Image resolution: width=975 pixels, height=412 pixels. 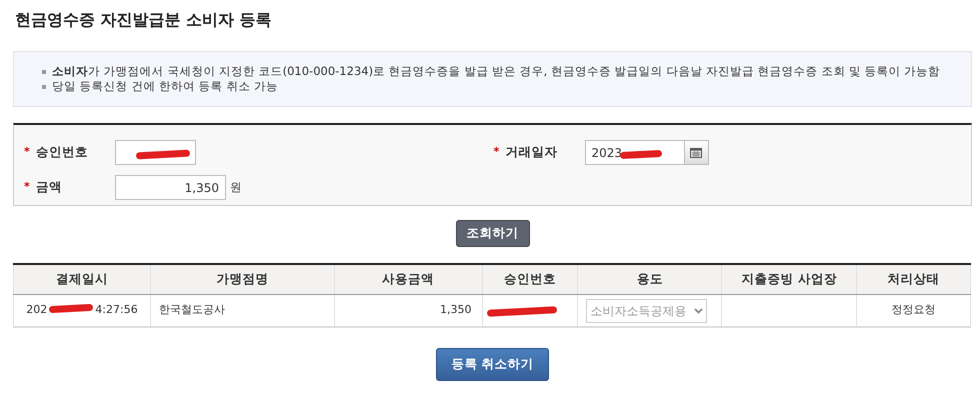 I want to click on calendar-button, so click(x=696, y=153).